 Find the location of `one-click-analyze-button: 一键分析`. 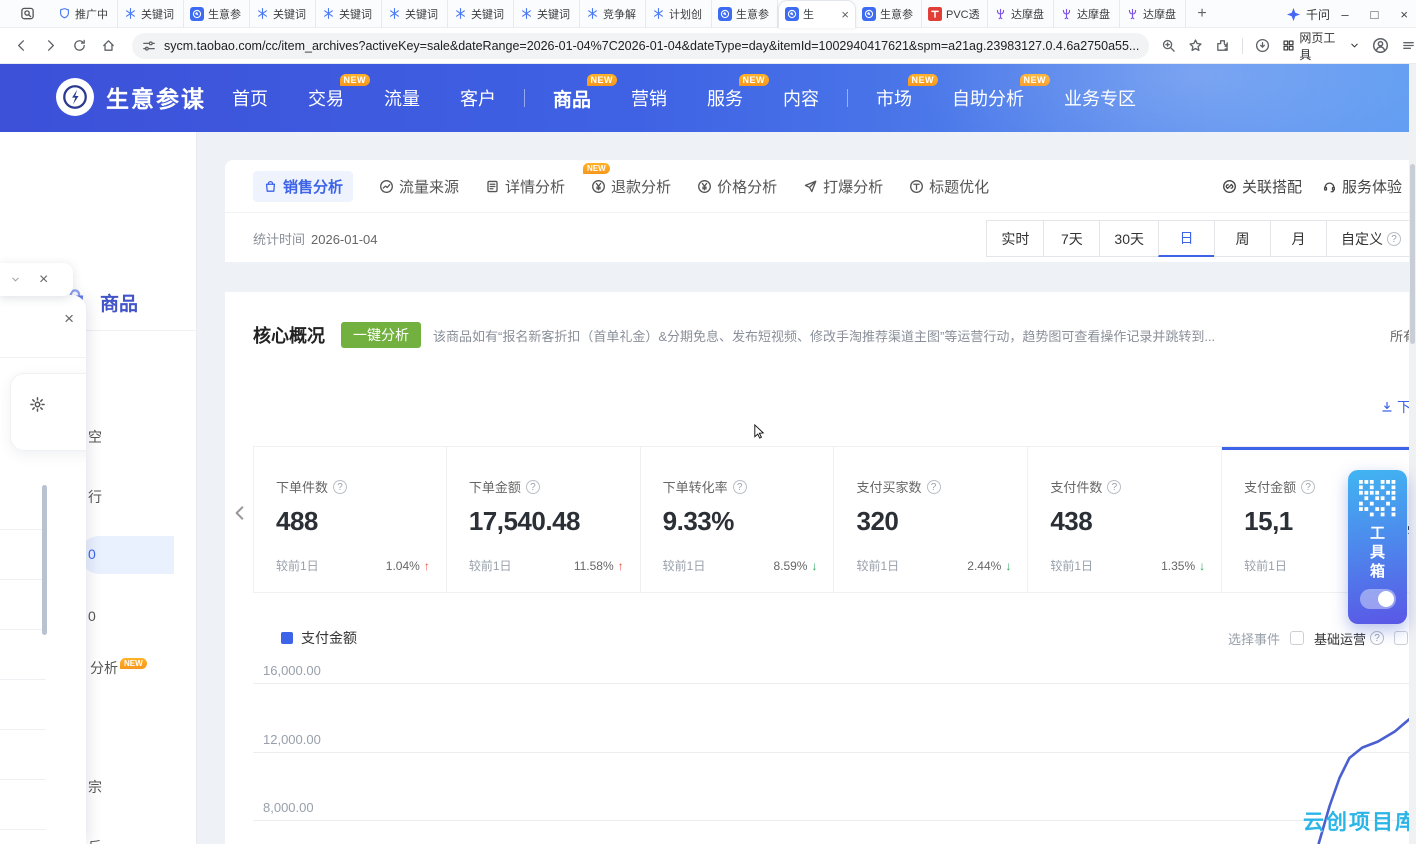

one-click-analyze-button: 一键分析 is located at coordinates (381, 335).